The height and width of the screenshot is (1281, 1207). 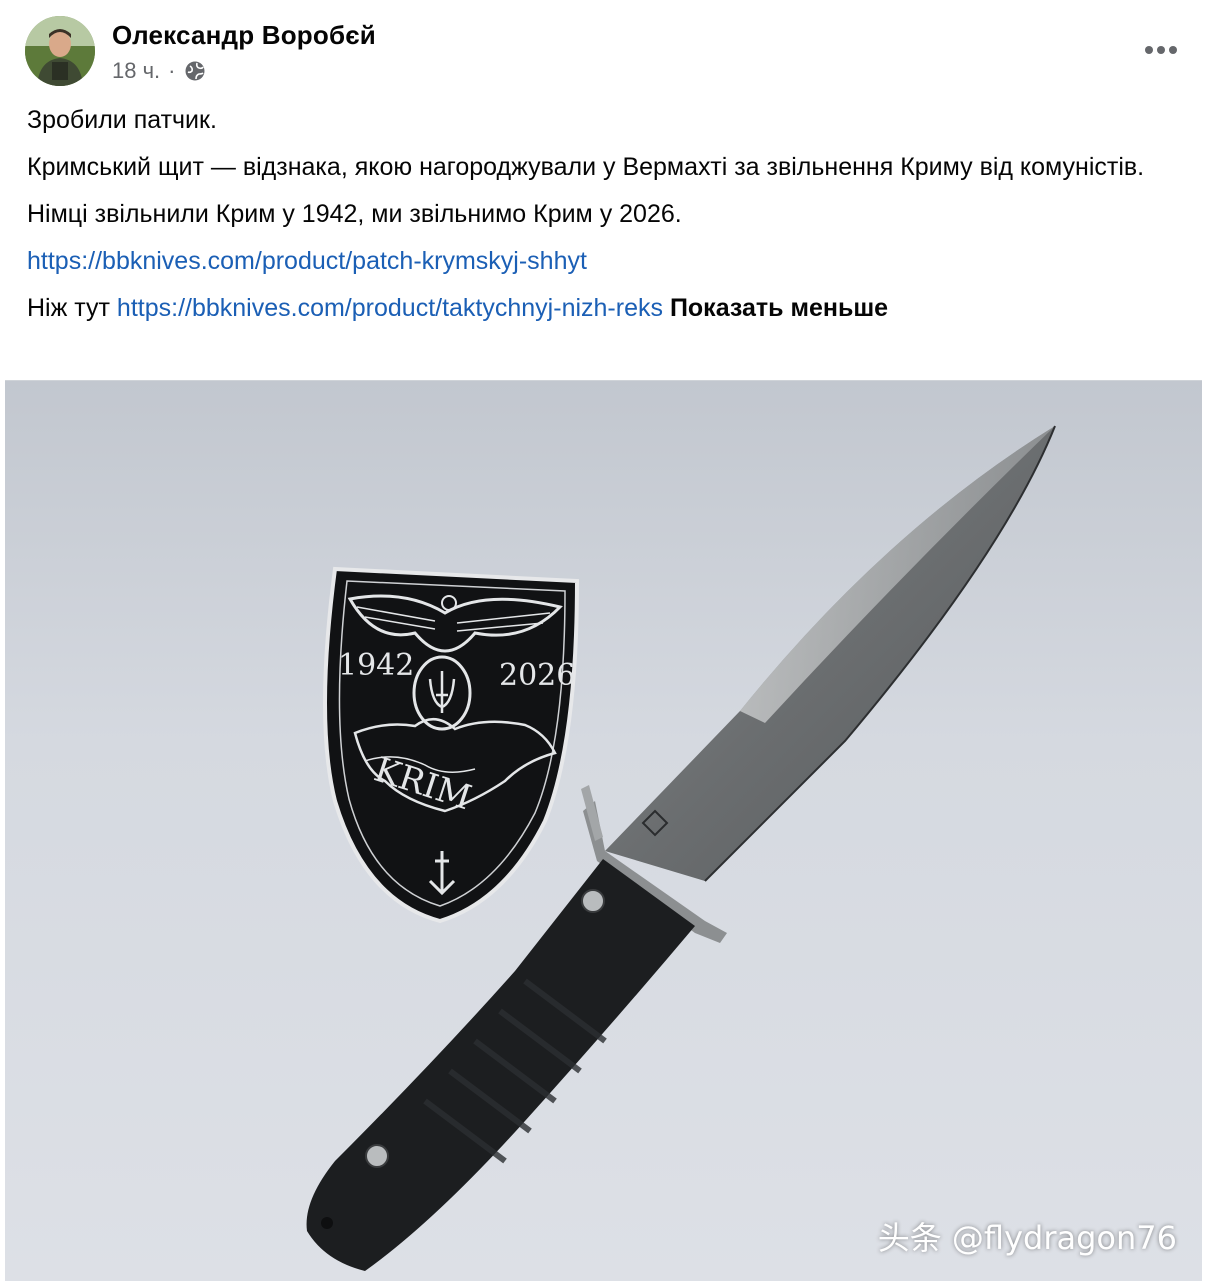 What do you see at coordinates (122, 120) in the screenshot?
I see `post-paragraph-1: Зробили патчик.` at bounding box center [122, 120].